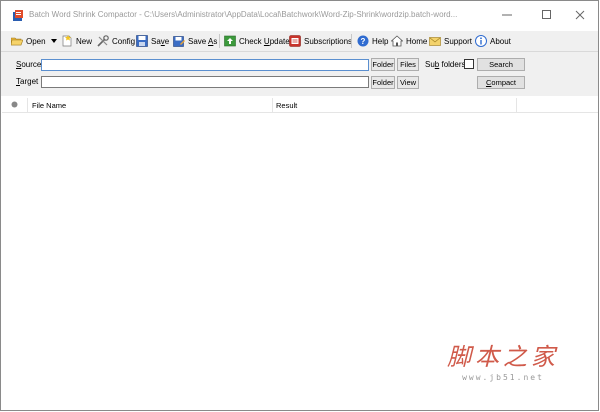  I want to click on file-list-header: File Name Result, so click(300, 105).